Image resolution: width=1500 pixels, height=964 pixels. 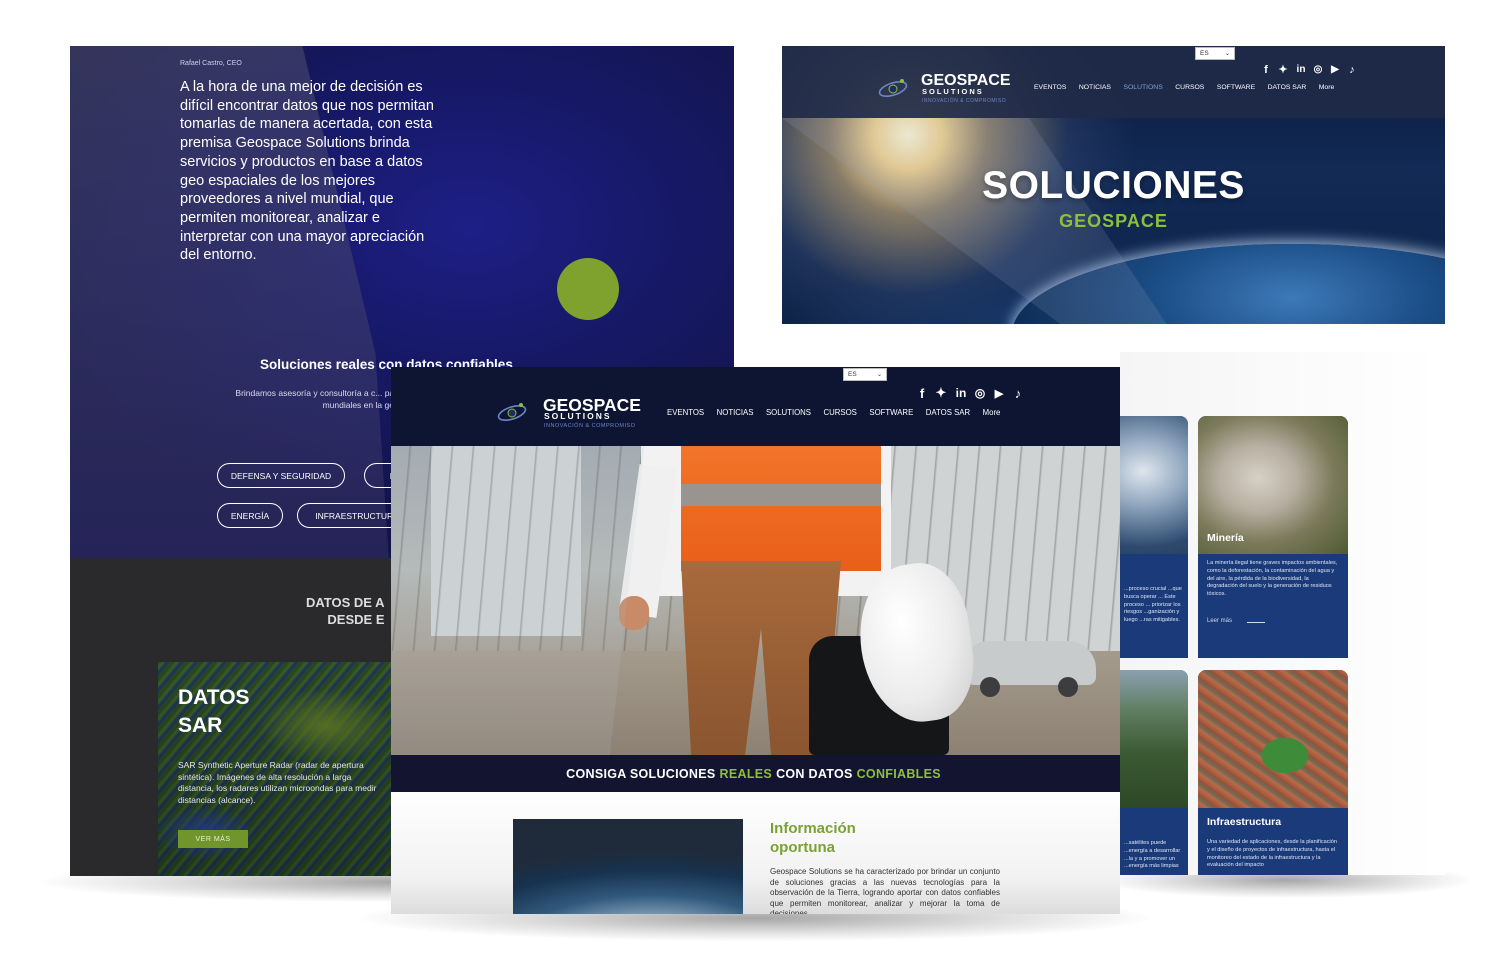 I want to click on pill-energia: ENERGÍA, so click(x=250, y=515).